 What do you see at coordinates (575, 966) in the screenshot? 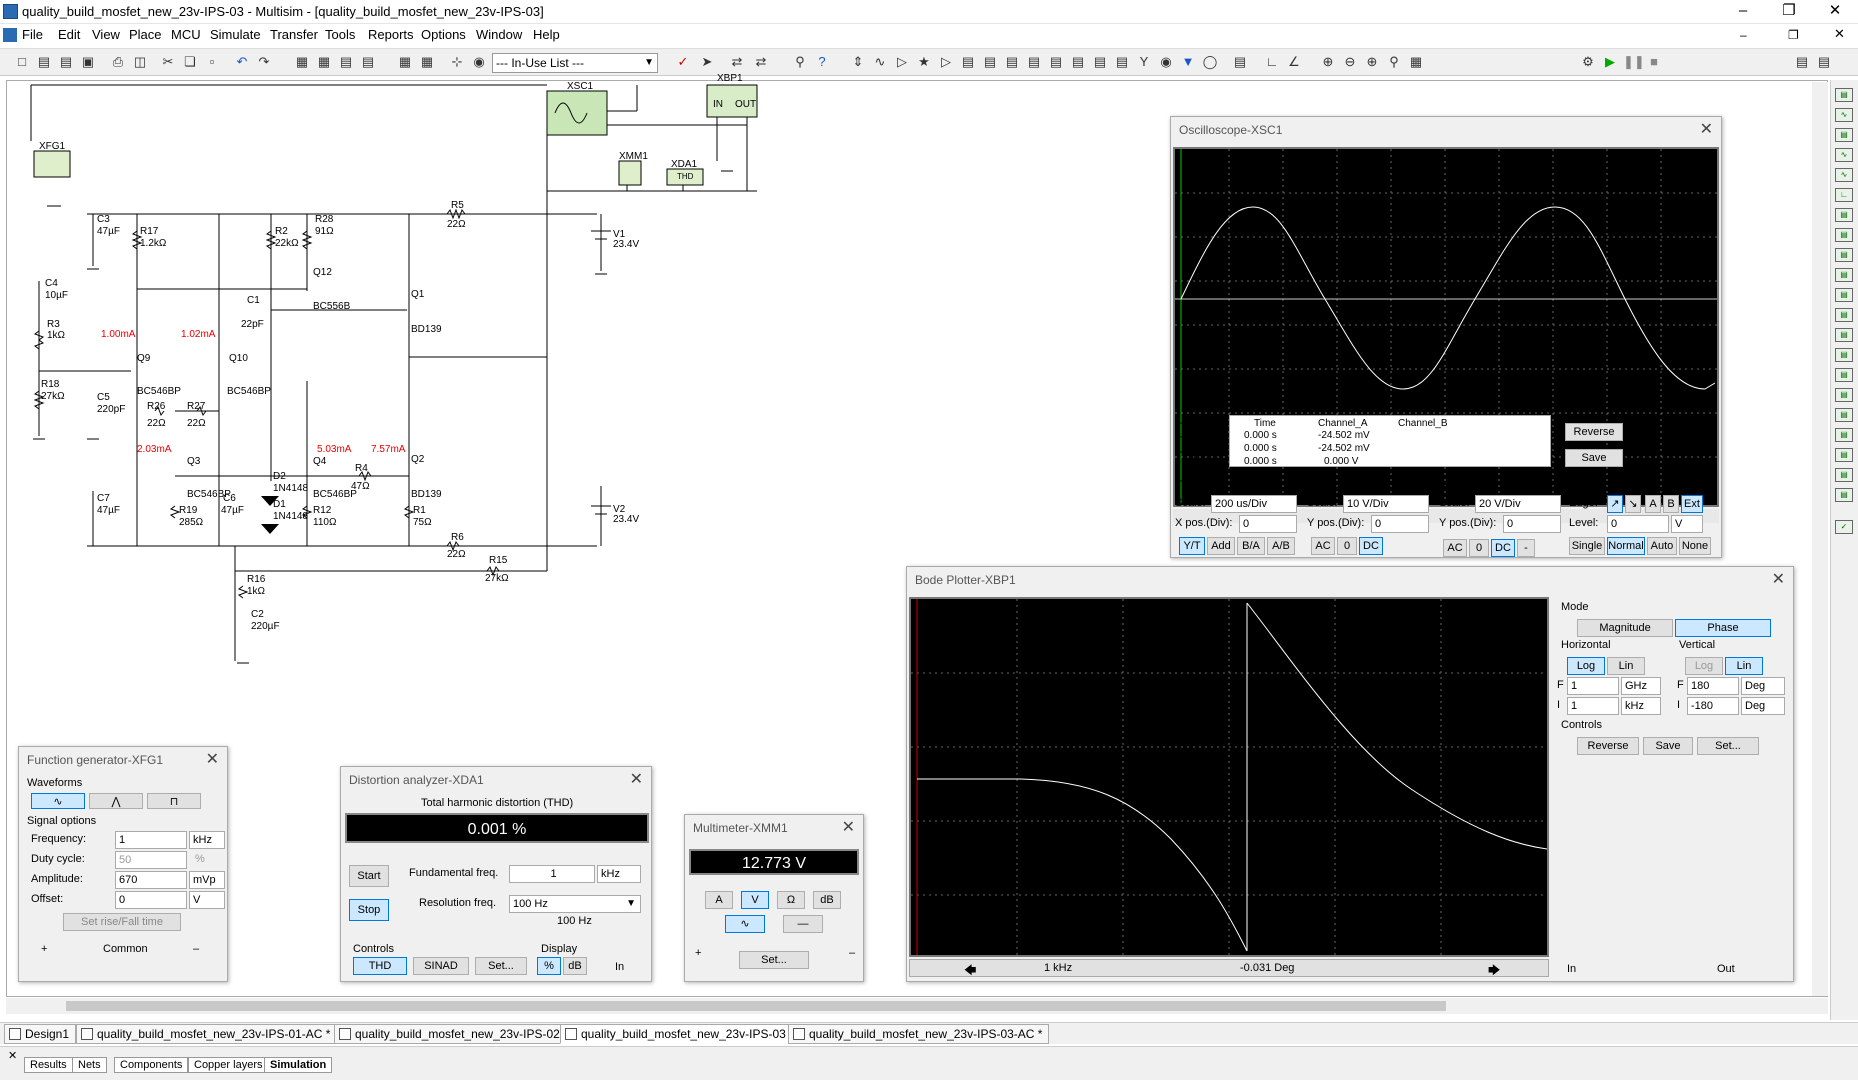
I see `db-button: dB` at bounding box center [575, 966].